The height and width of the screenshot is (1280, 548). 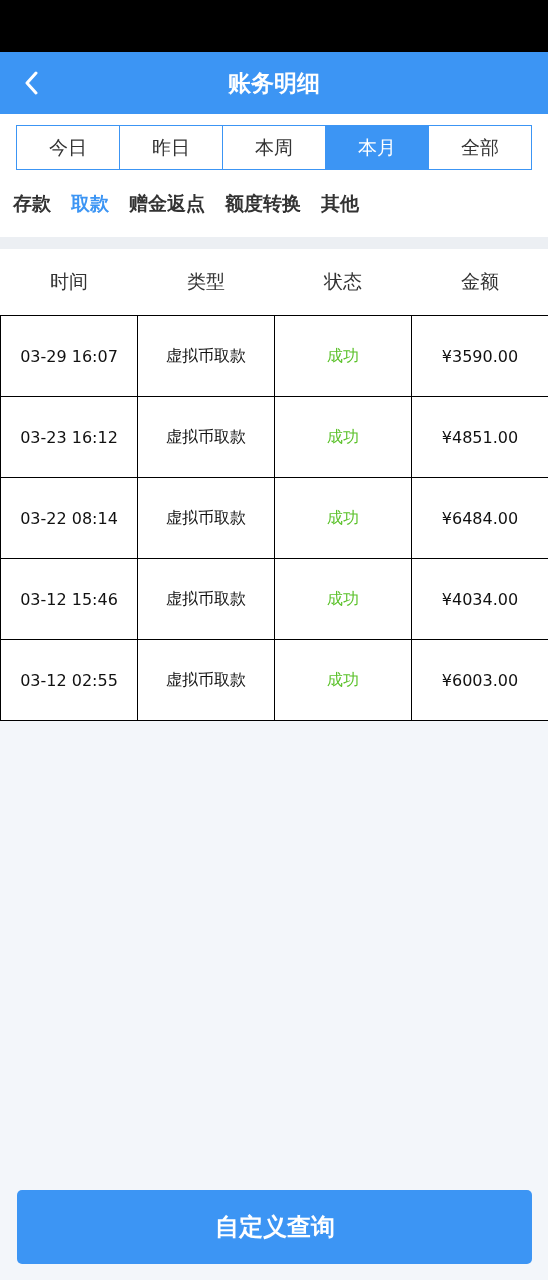 What do you see at coordinates (68, 599) in the screenshot?
I see `table-cell: 03-12 15:46` at bounding box center [68, 599].